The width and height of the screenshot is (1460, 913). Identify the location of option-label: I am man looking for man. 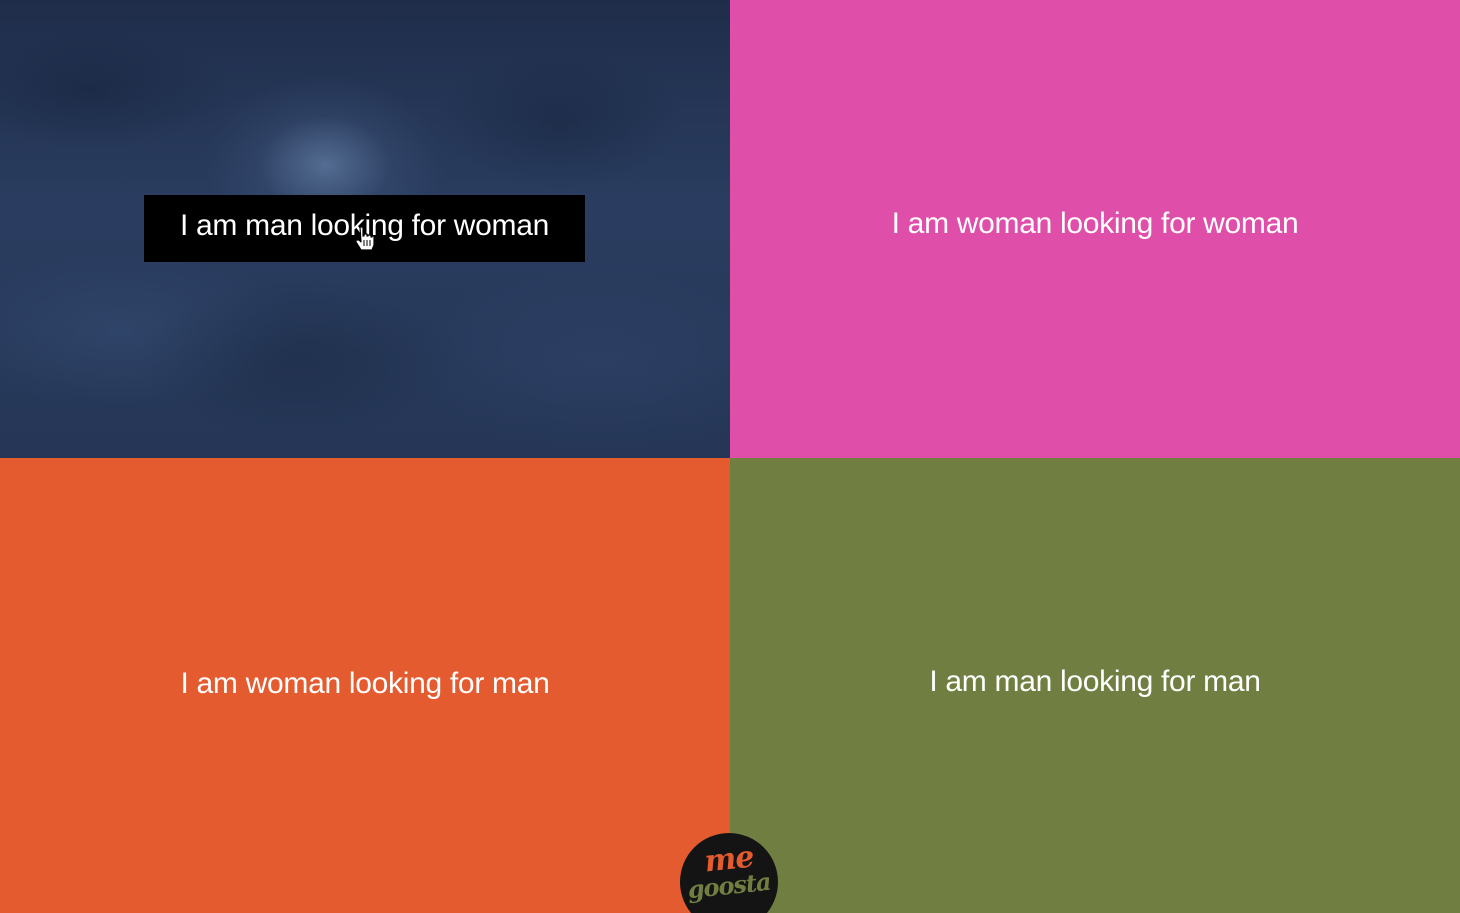
(1095, 681).